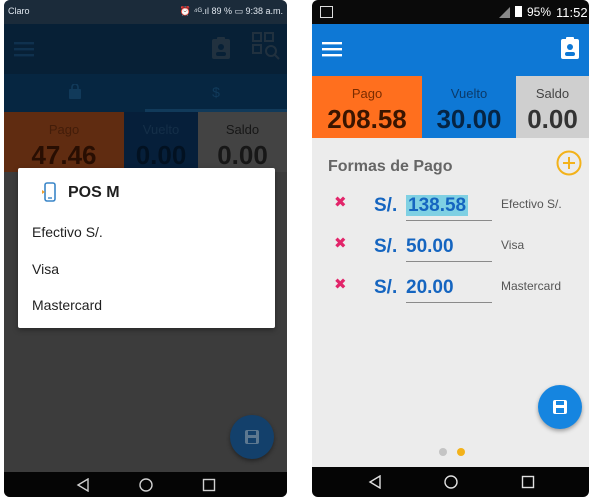 The image size is (590, 497). What do you see at coordinates (45, 269) in the screenshot?
I see `dialog-option-visa: Visa` at bounding box center [45, 269].